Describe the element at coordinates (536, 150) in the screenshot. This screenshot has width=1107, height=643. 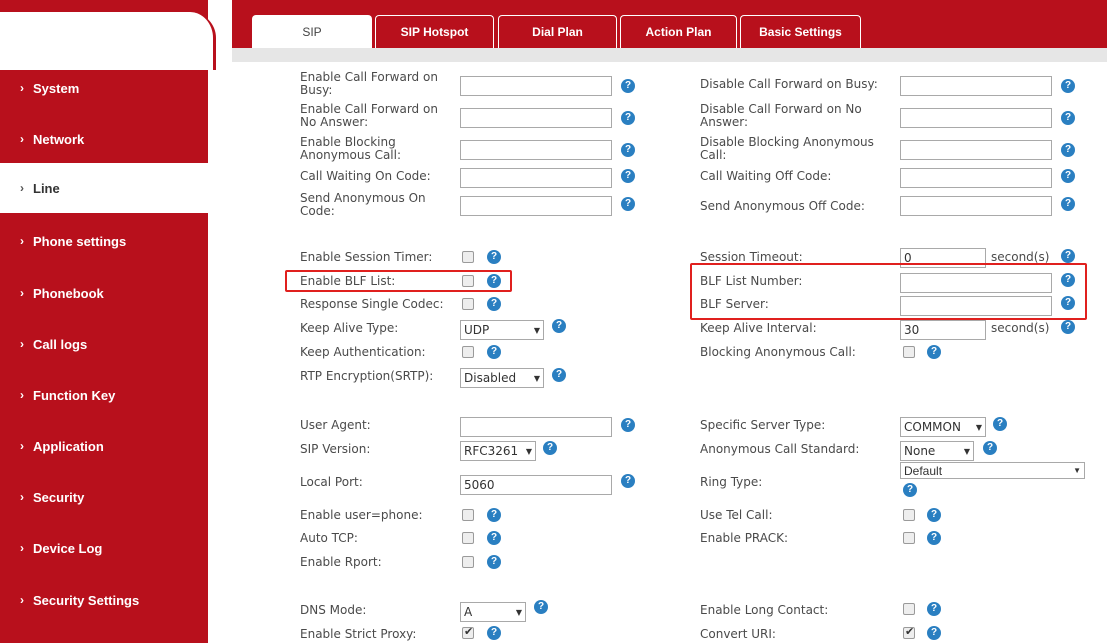
I see `enable-blocking-anon-input` at that location.